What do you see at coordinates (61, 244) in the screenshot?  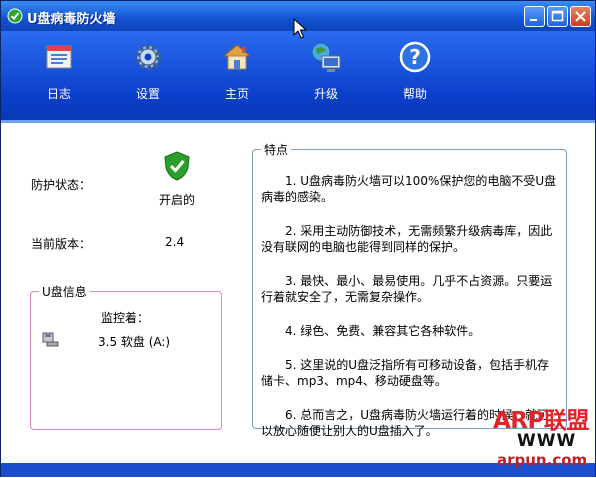 I see `version-label: 当前版本：` at bounding box center [61, 244].